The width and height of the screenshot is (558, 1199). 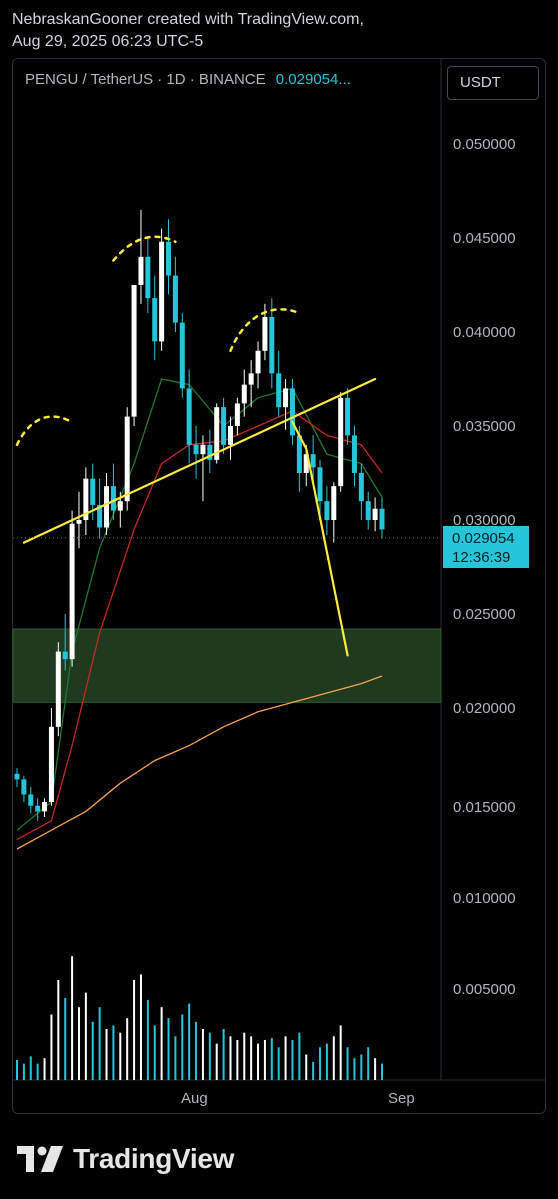 What do you see at coordinates (483, 538) in the screenshot?
I see `last-price-value: 0.029054` at bounding box center [483, 538].